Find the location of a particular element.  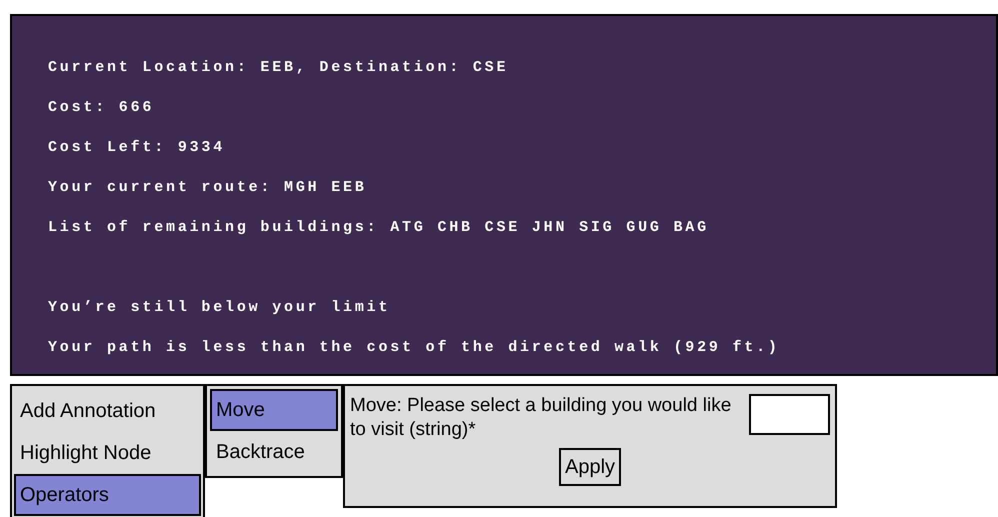

menu-item: Operators is located at coordinates (107, 495).